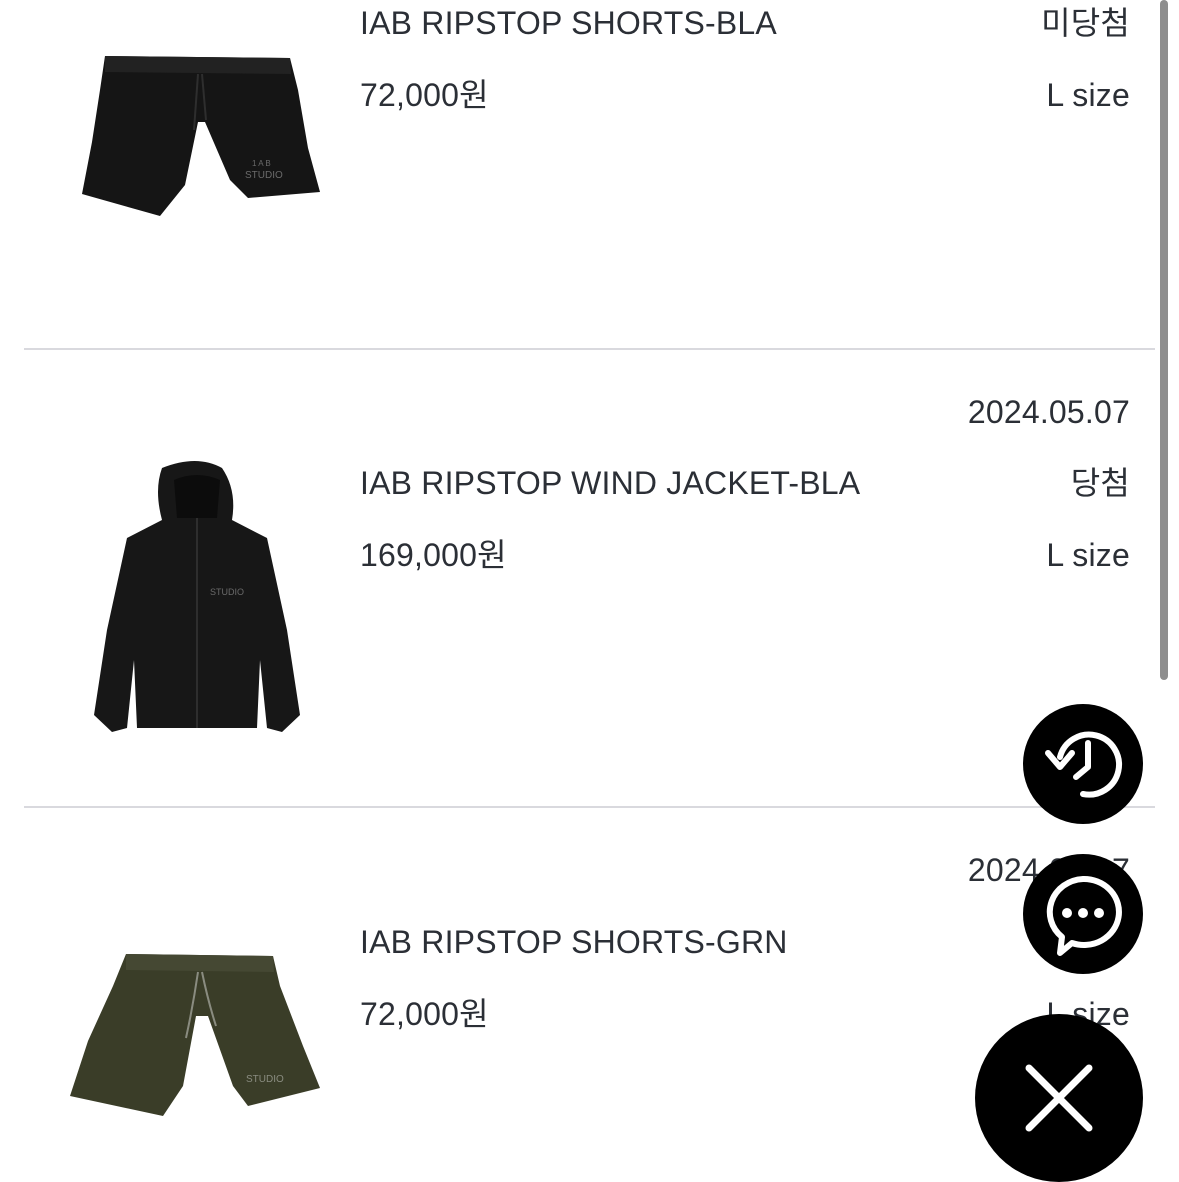 Image resolution: width=1179 pixels, height=1182 pixels. I want to click on scrollbar, so click(1164, 340).